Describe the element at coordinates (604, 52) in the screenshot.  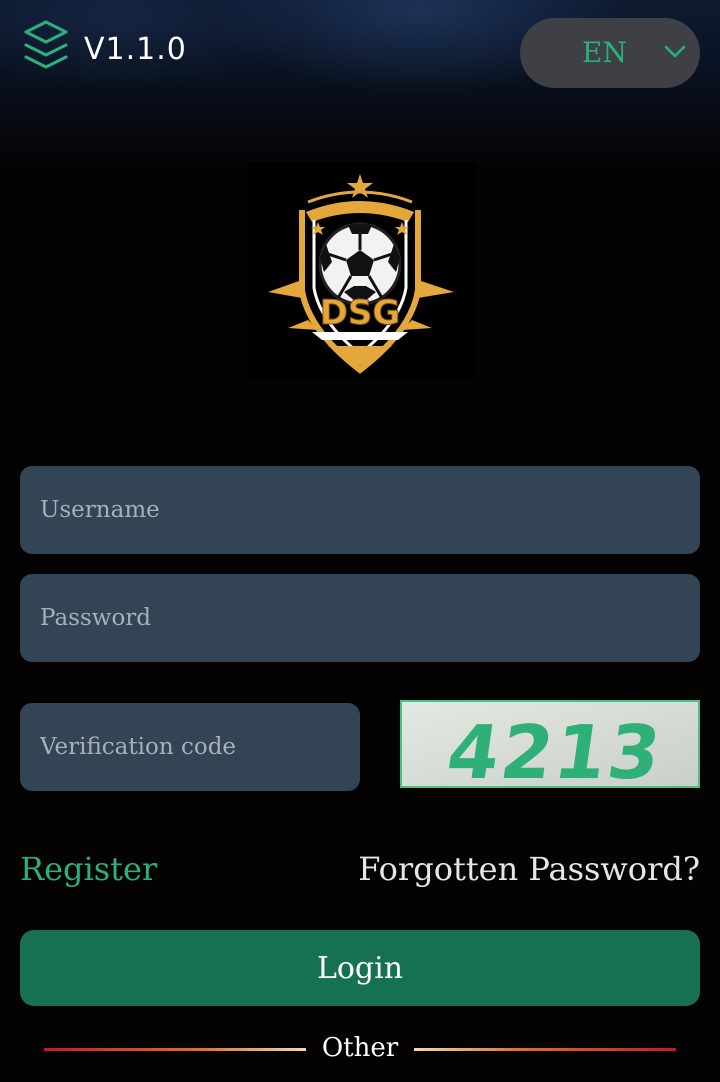
I see `language-value: EN` at that location.